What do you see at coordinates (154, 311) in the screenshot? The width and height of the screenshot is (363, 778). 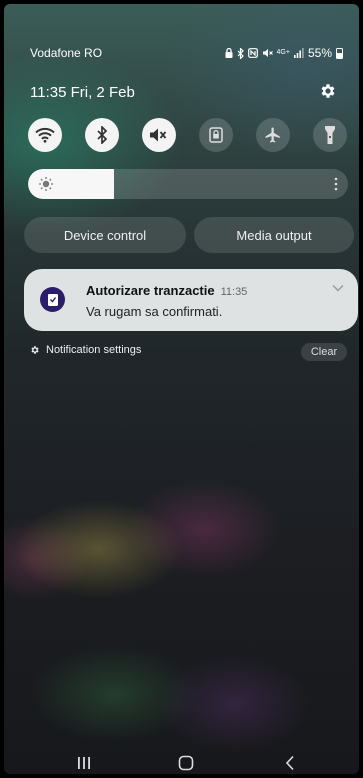 I see `notification-body: Va rugam sa confirmati.` at bounding box center [154, 311].